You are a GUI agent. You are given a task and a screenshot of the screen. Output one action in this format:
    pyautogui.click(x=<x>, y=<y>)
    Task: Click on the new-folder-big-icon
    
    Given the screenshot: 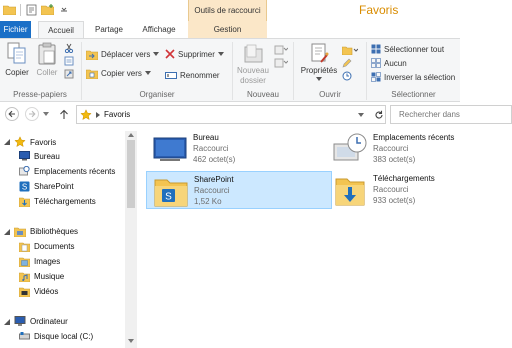 What is the action you would take?
    pyautogui.click(x=253, y=53)
    